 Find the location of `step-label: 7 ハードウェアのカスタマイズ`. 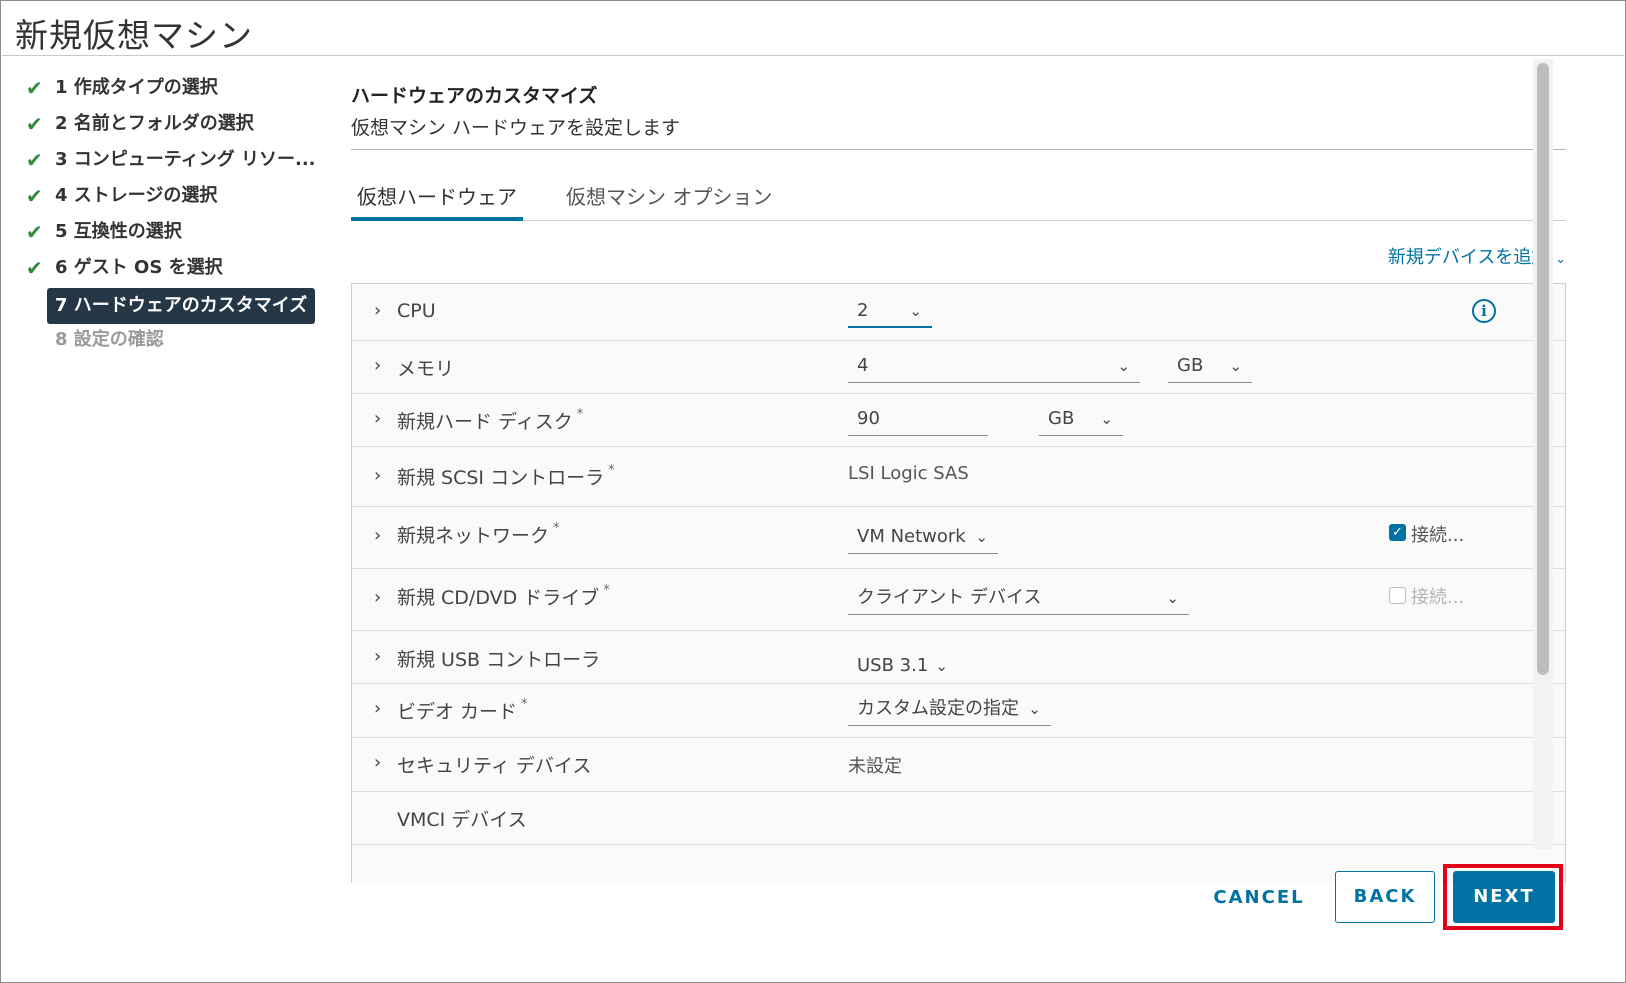

step-label: 7 ハードウェアのカスタマイズ is located at coordinates (181, 306).